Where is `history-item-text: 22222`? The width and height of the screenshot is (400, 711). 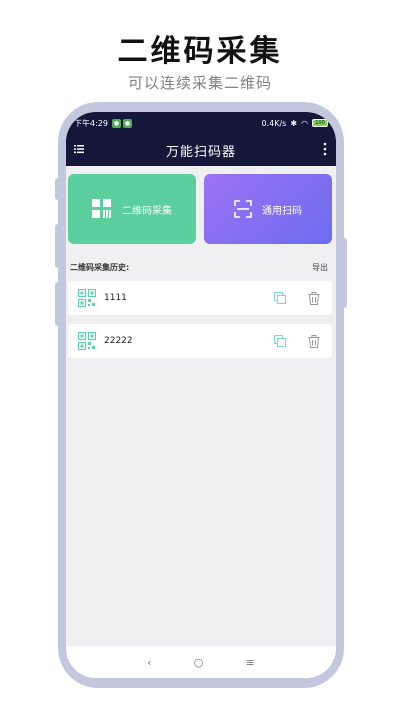 history-item-text: 22222 is located at coordinates (118, 341).